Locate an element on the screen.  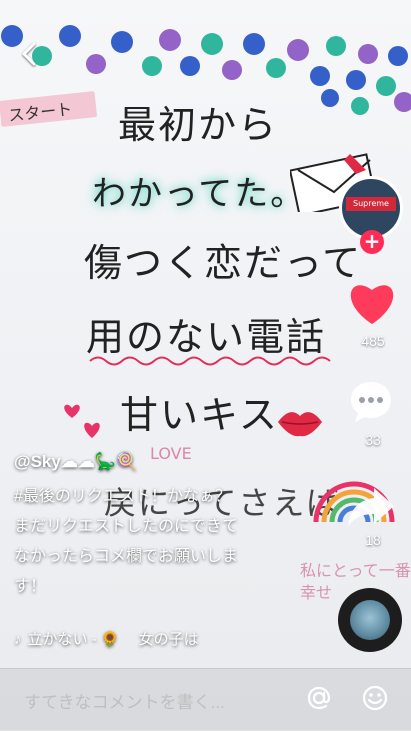
lyric-line-3: 傷つく恋だって is located at coordinates (223, 263).